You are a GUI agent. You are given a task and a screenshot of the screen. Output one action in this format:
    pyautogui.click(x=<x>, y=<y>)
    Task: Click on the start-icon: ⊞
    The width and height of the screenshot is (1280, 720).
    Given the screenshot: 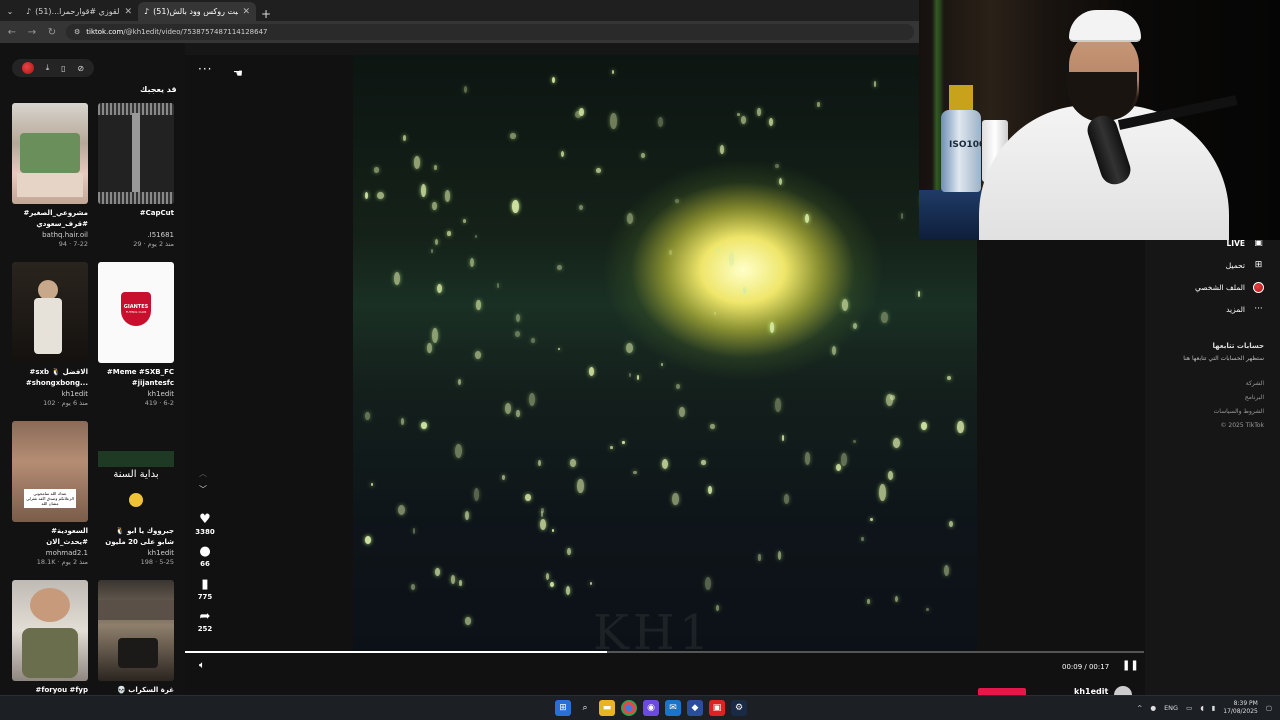 What is the action you would take?
    pyautogui.click(x=563, y=708)
    